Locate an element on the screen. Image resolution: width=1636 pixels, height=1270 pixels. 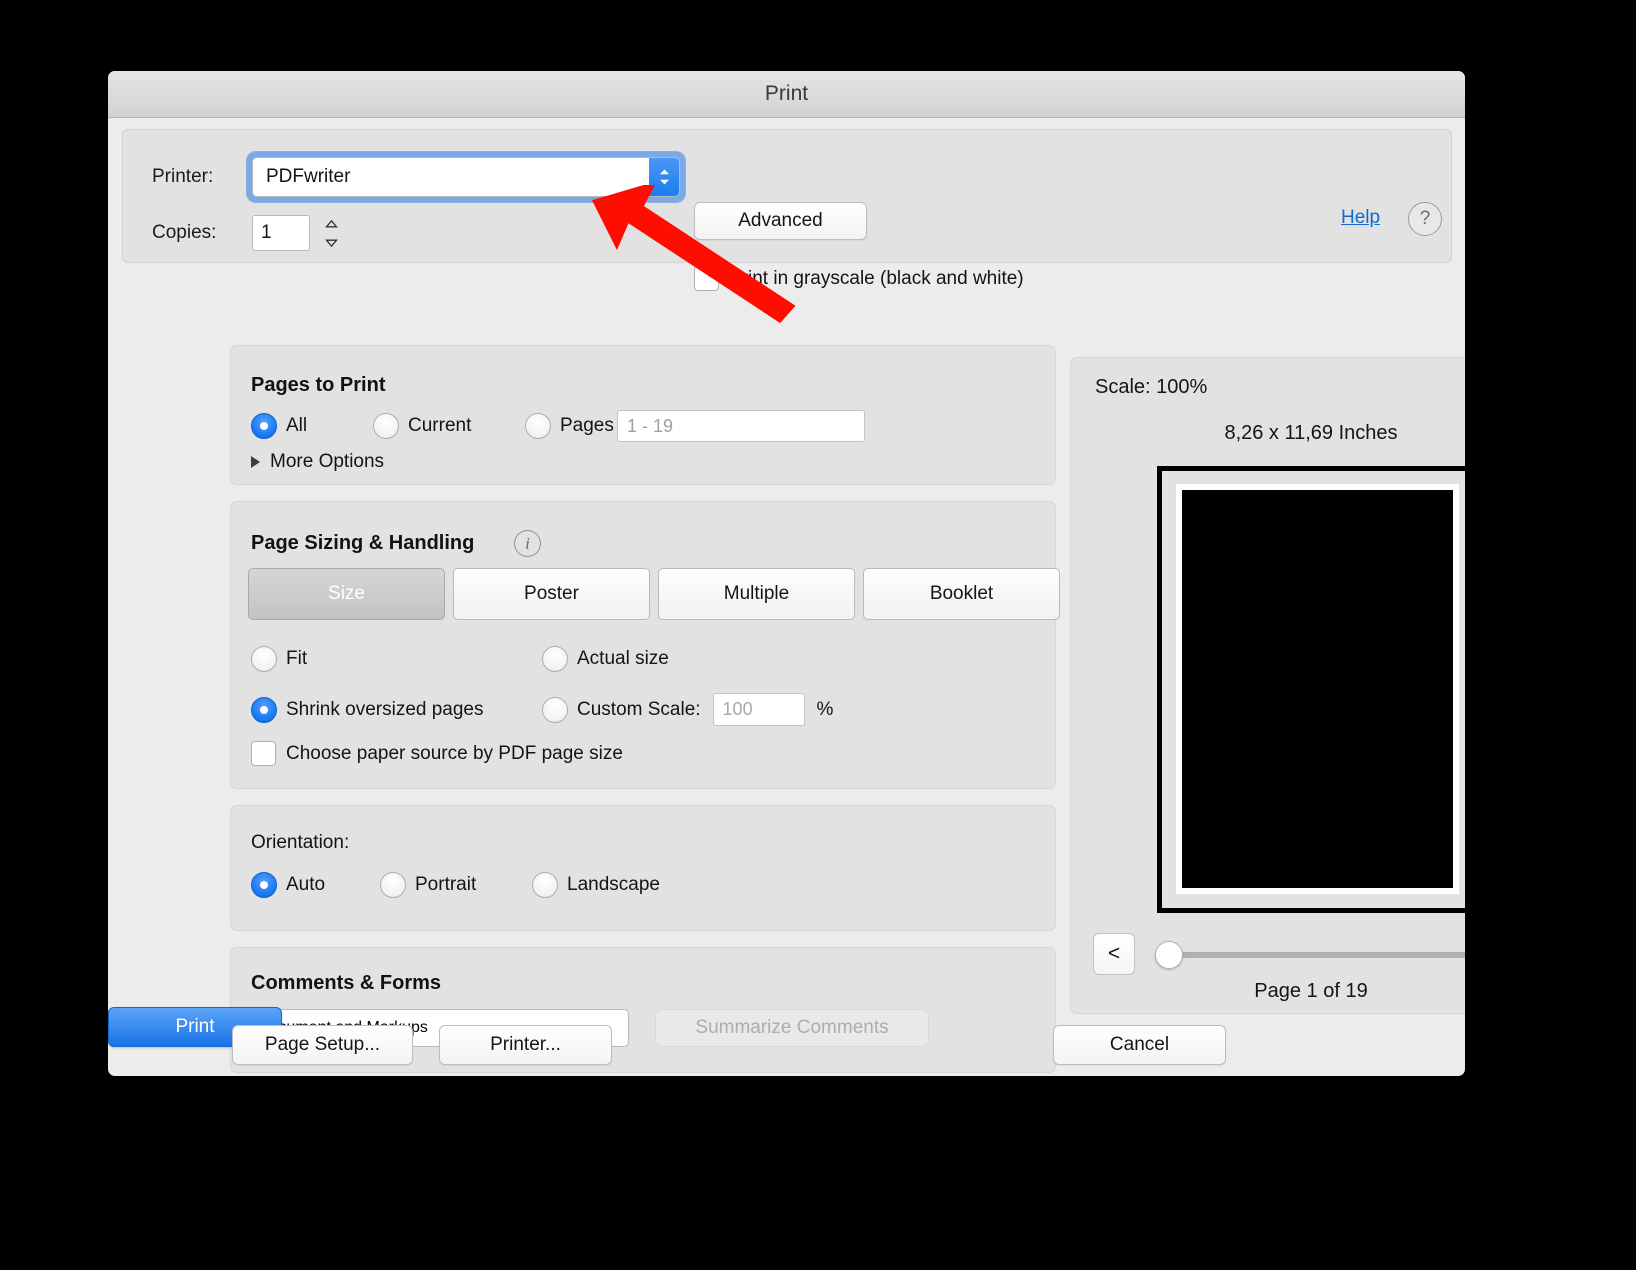
chevron-updown-icon is located at coordinates (664, 177).